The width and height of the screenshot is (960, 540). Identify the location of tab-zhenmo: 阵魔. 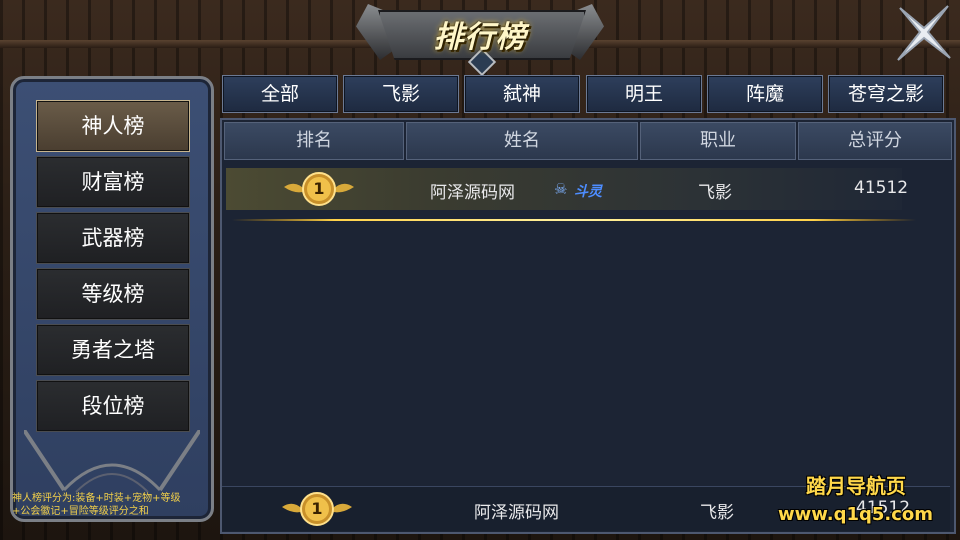
(765, 94).